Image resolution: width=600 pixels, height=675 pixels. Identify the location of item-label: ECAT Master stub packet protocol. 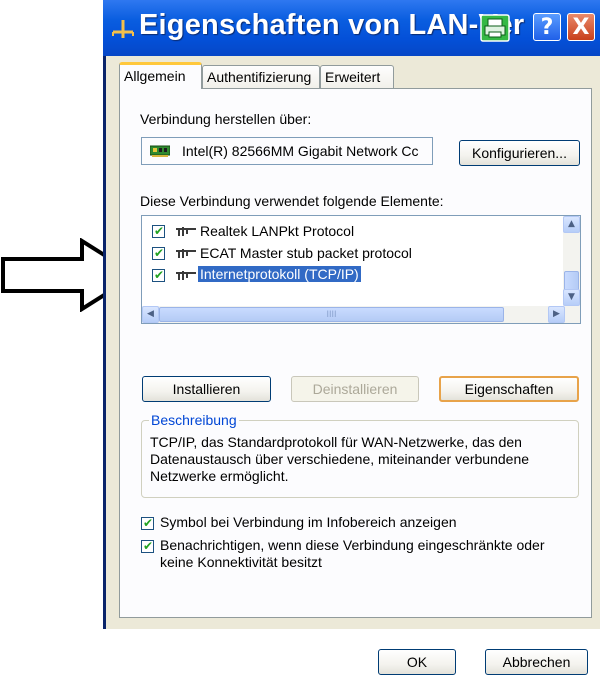
(306, 253).